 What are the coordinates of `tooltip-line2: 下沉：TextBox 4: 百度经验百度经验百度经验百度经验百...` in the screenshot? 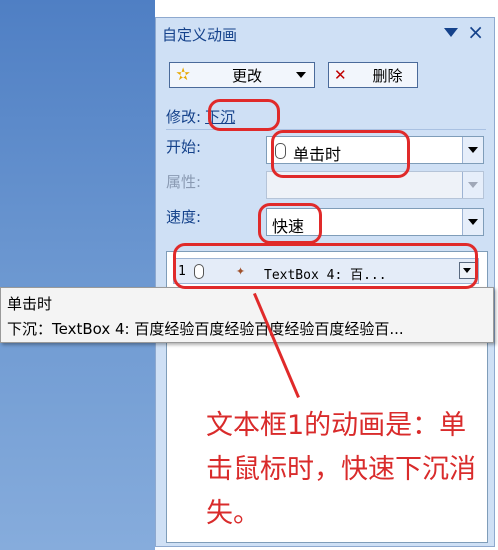 It's located at (205, 329).